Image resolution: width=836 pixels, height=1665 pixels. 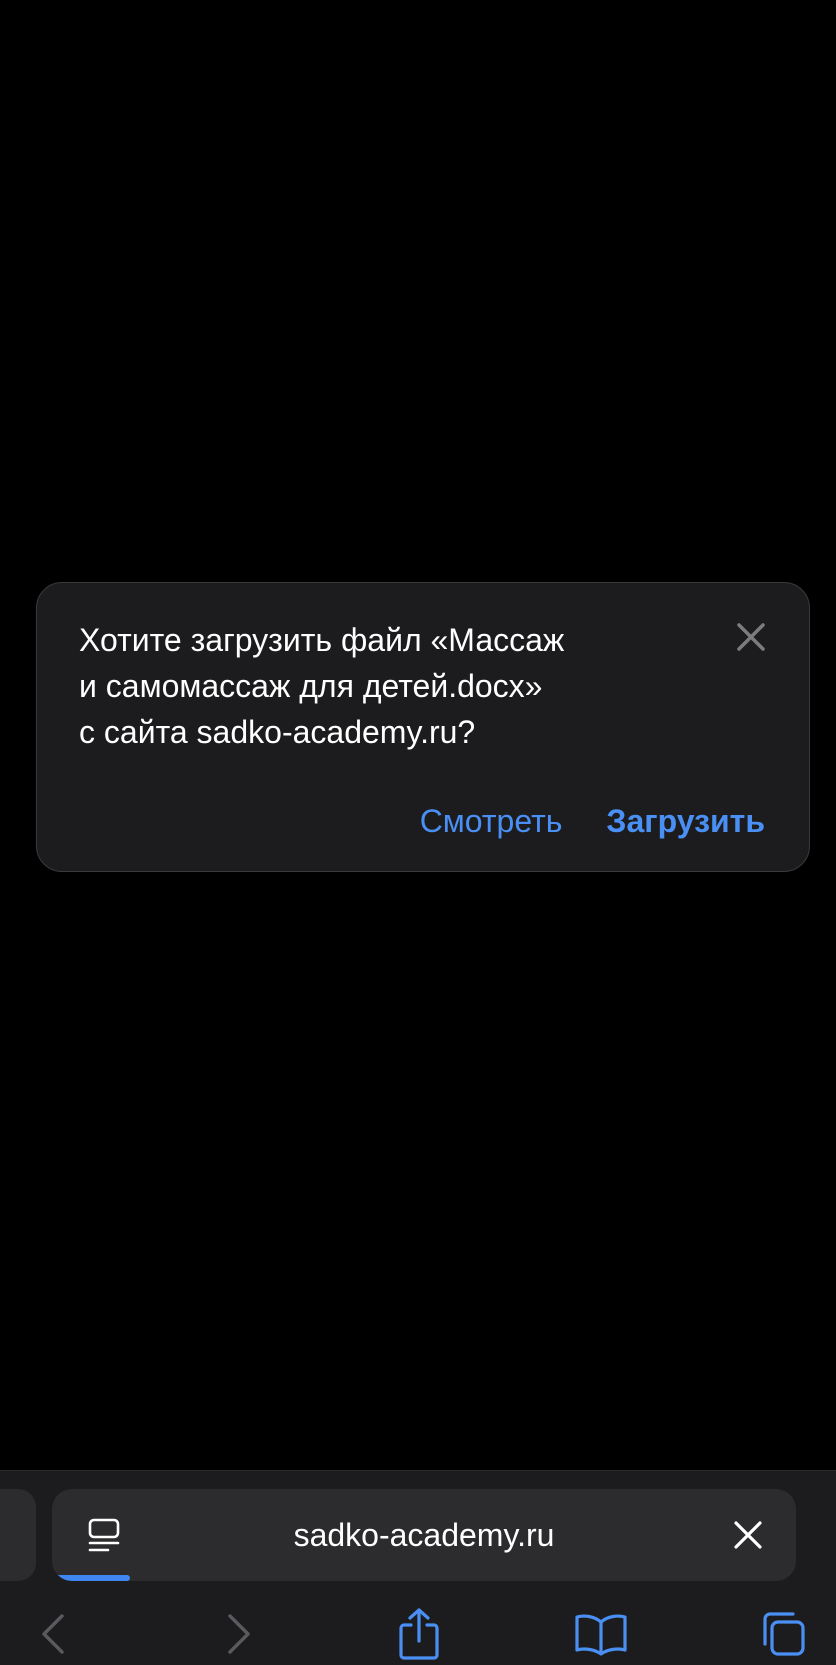 I want to click on share-button, so click(x=419, y=1634).